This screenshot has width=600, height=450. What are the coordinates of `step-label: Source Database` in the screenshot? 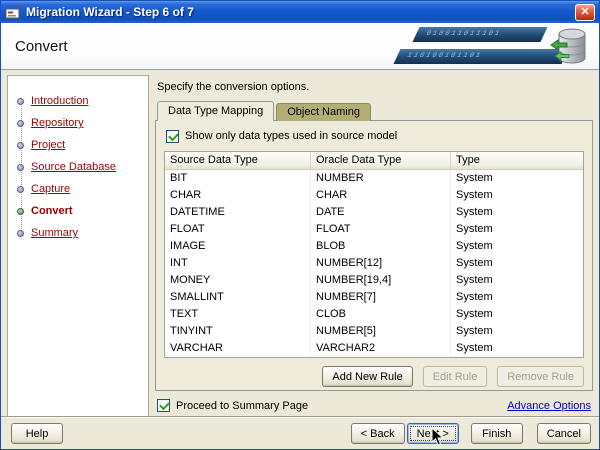 It's located at (73, 167).